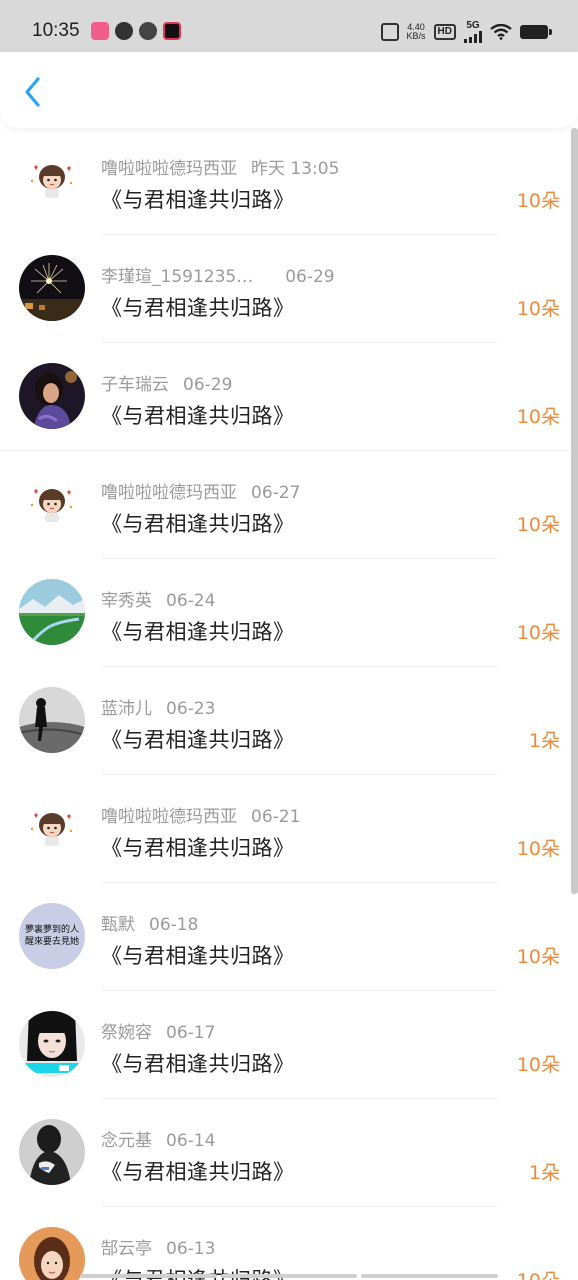  I want to click on avatar-text-line-1: 夢裏夢到的人, so click(51, 930).